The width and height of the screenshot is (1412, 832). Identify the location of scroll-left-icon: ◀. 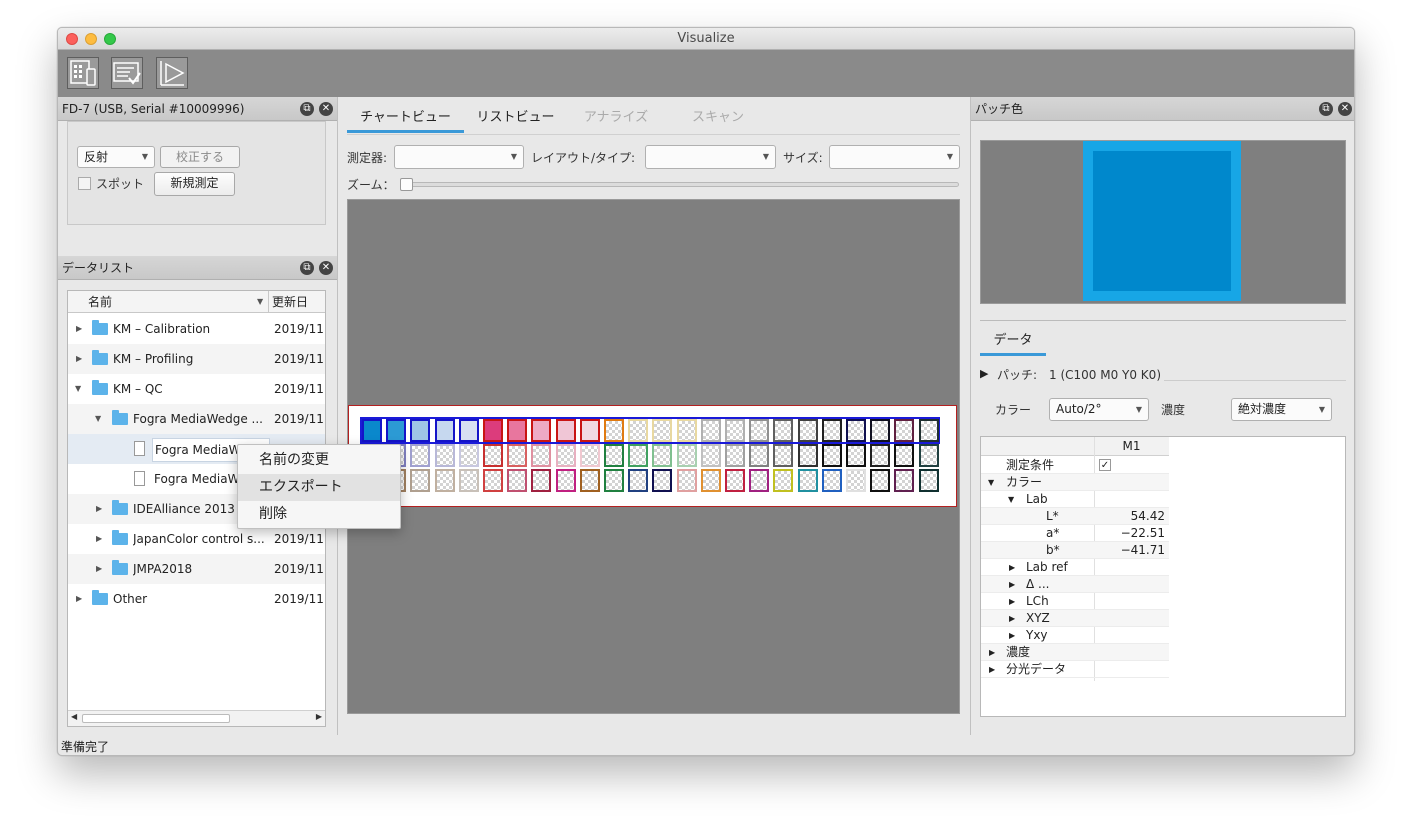
(74, 716).